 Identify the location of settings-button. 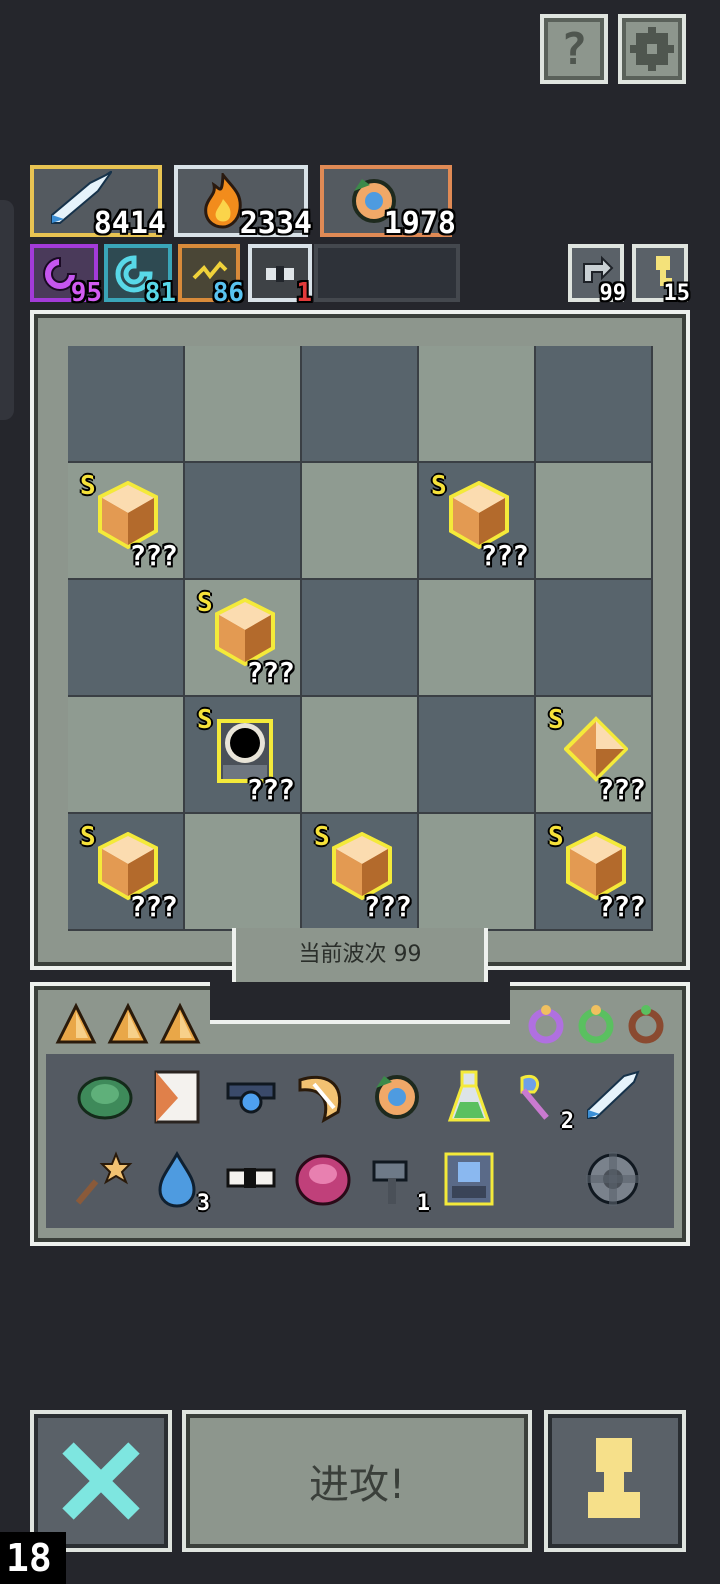
(652, 49).